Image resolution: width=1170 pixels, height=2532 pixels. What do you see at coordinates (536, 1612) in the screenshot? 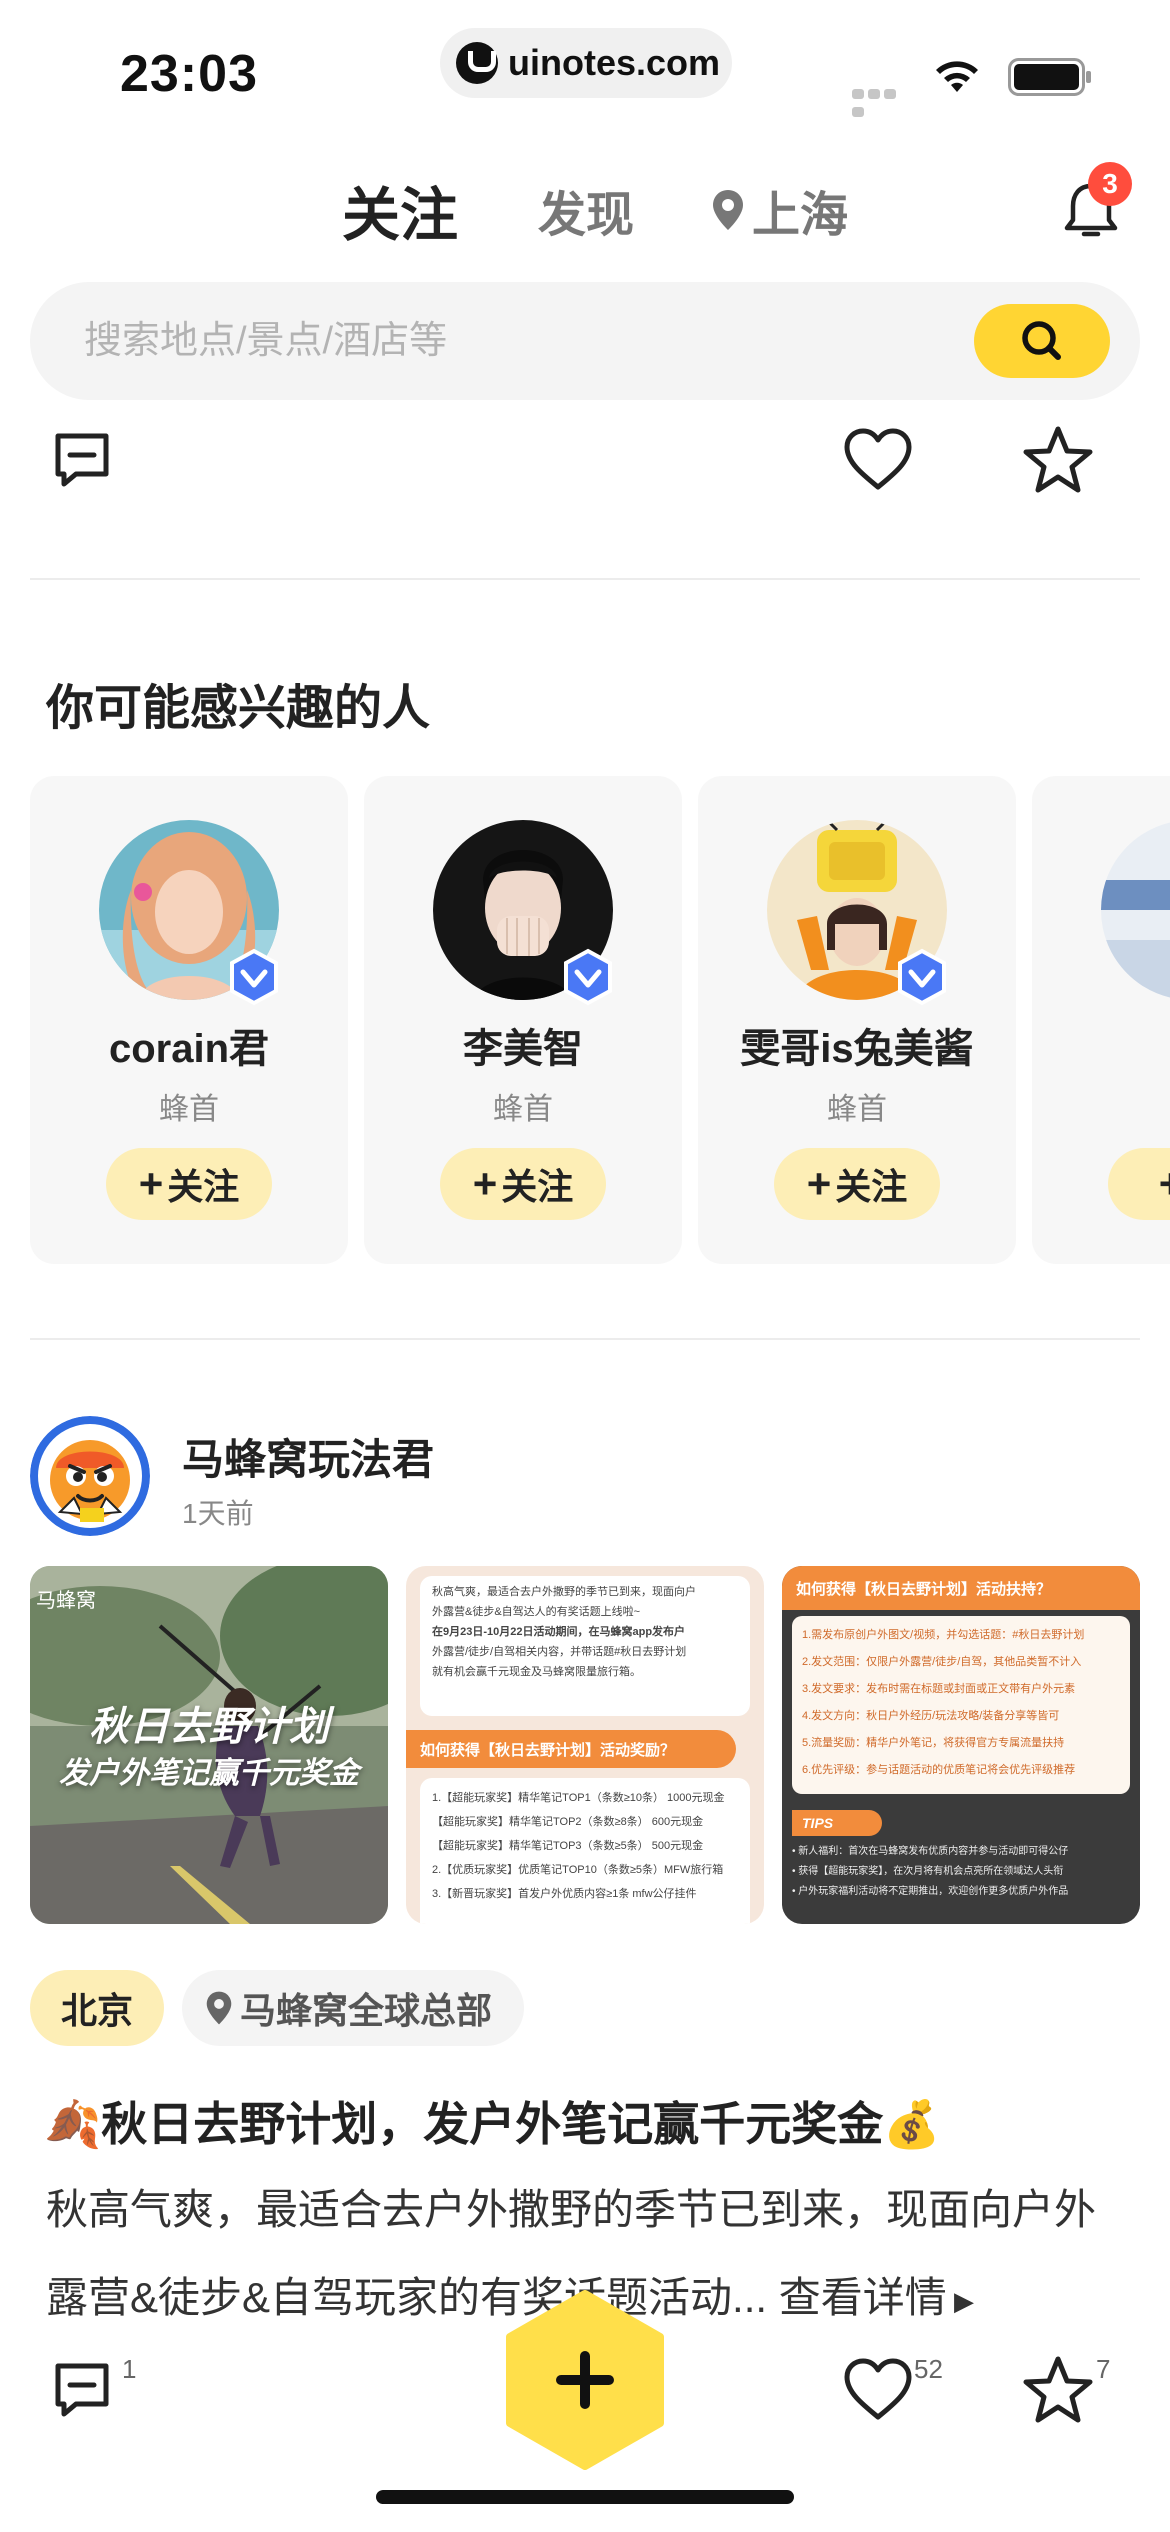
I see `image-text-line: 外露营&徒步&自驾达人的有奖话题上线啦~` at bounding box center [536, 1612].